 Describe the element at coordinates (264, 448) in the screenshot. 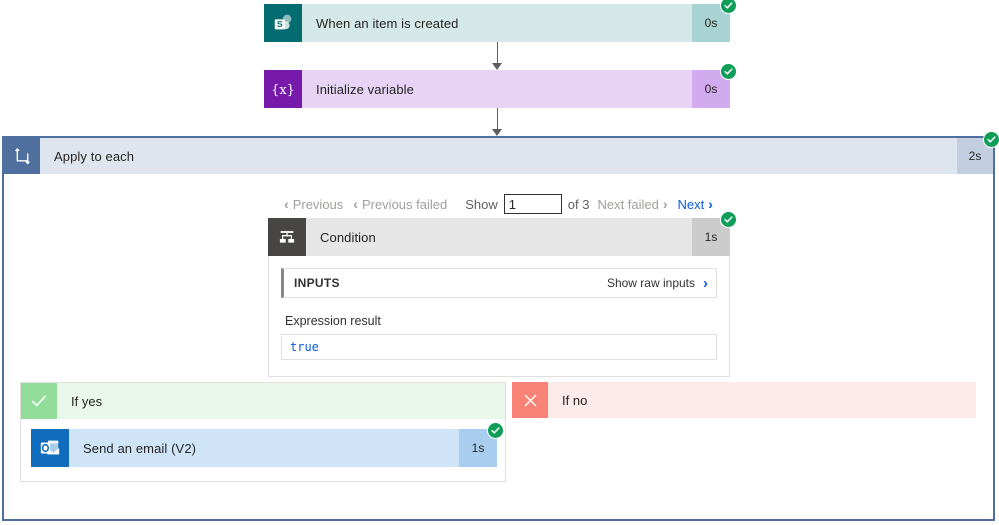

I see `action-title-send-email: Send an email (V2)` at that location.